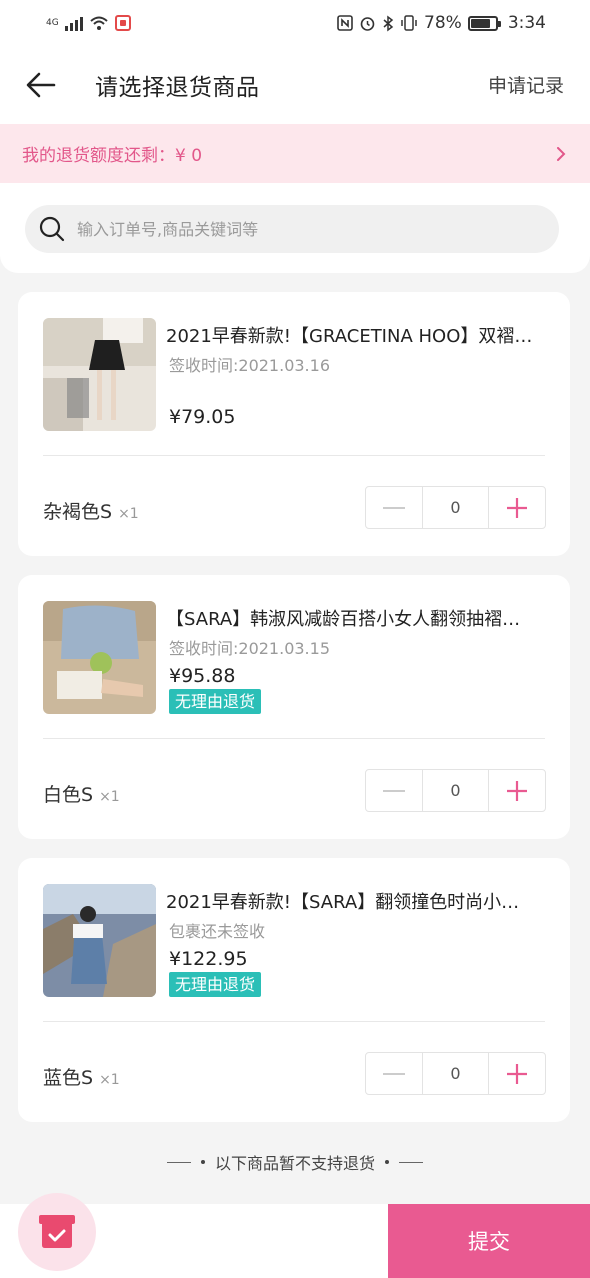 This screenshot has width=590, height=1278. I want to click on notice-line-left, so click(178, 1162).